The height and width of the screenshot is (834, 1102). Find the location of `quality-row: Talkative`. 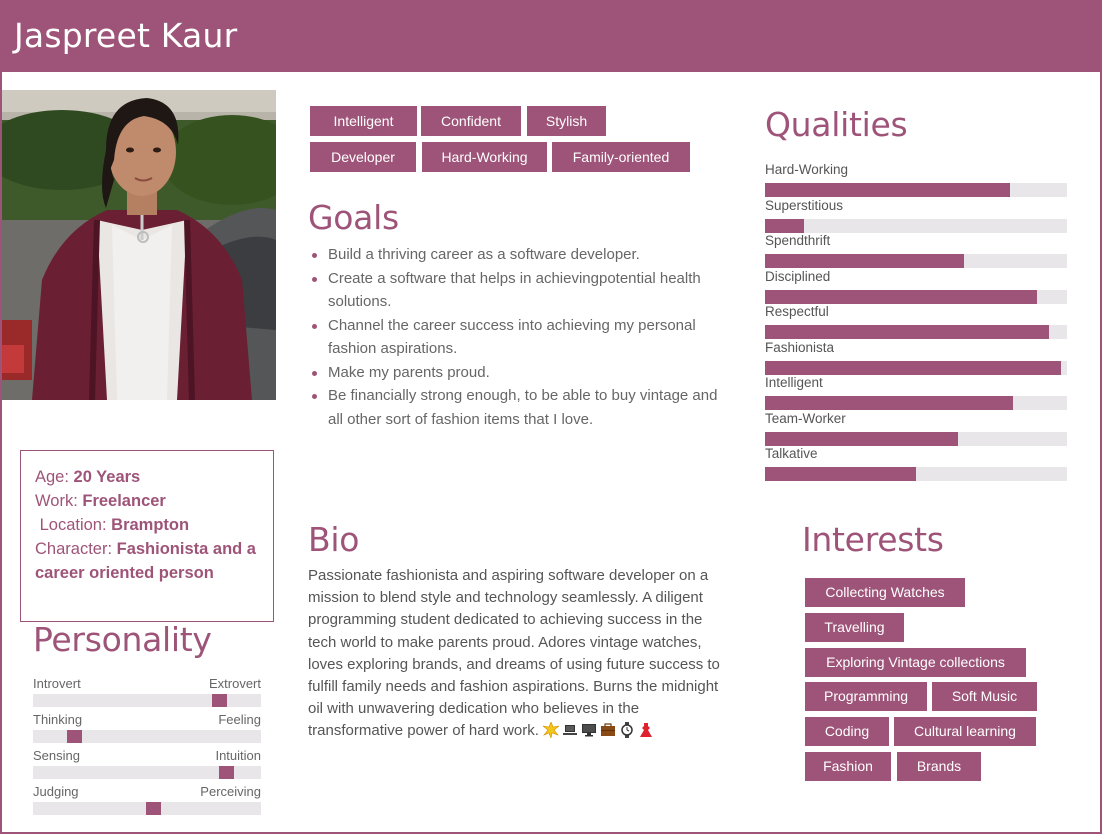

quality-row: Talkative is located at coordinates (916, 462).